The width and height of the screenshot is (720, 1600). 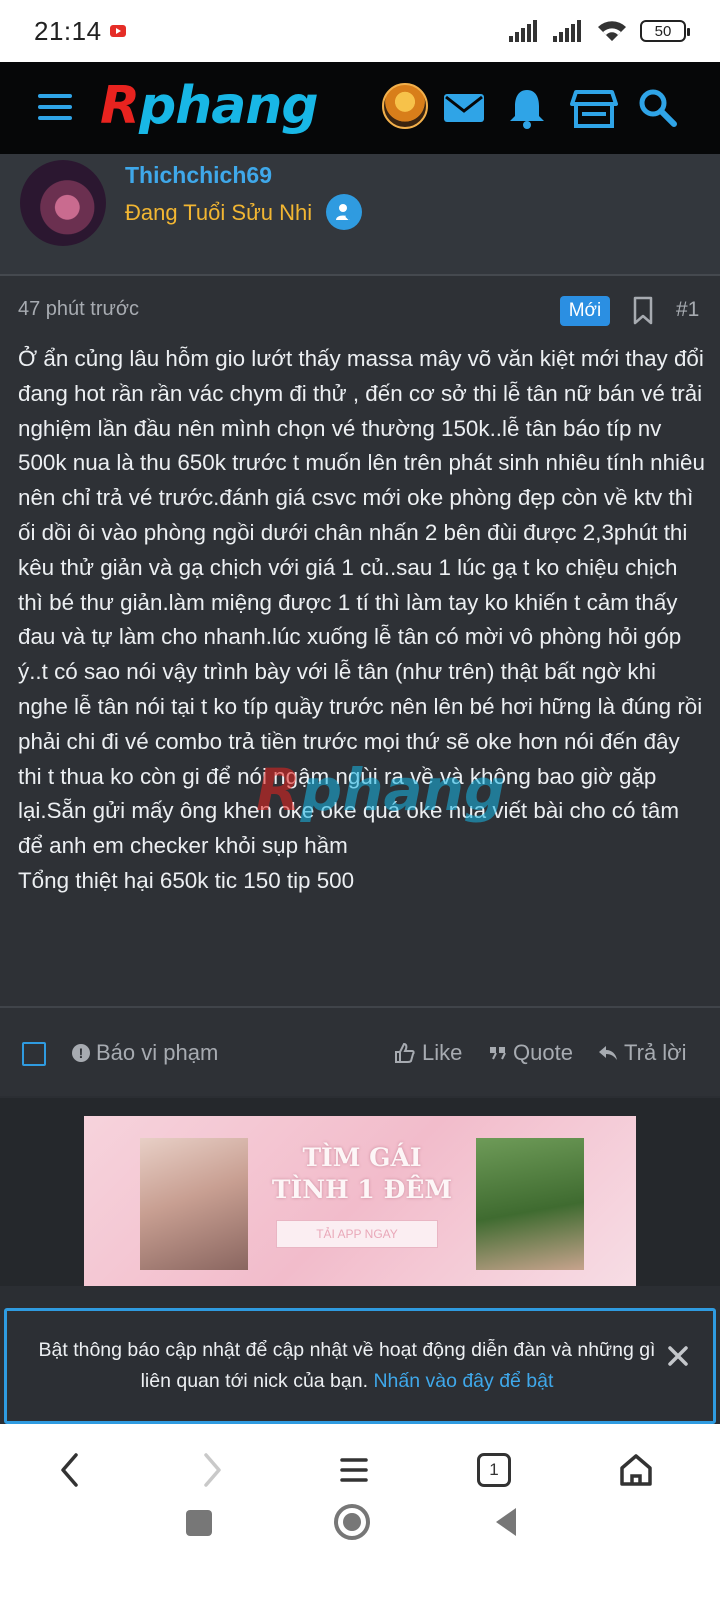 I want to click on list-icon, so click(x=354, y=1470).